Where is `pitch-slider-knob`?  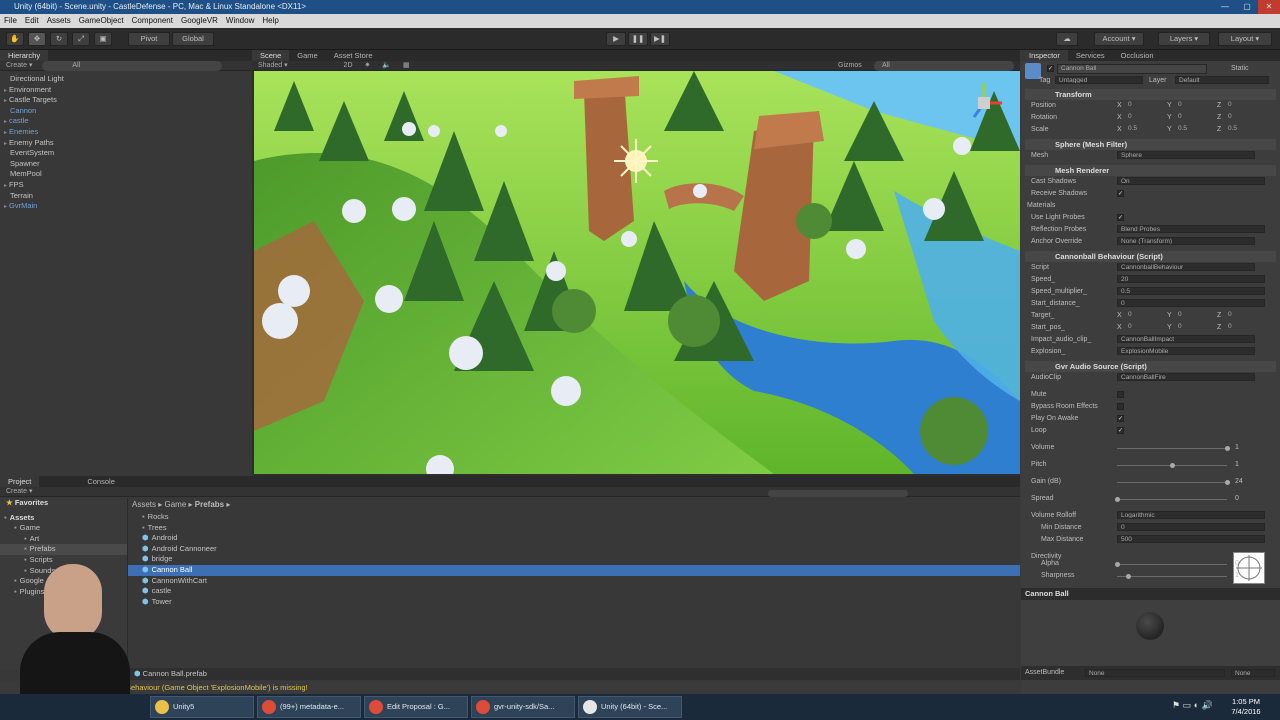
pitch-slider-knob is located at coordinates (1172, 465).